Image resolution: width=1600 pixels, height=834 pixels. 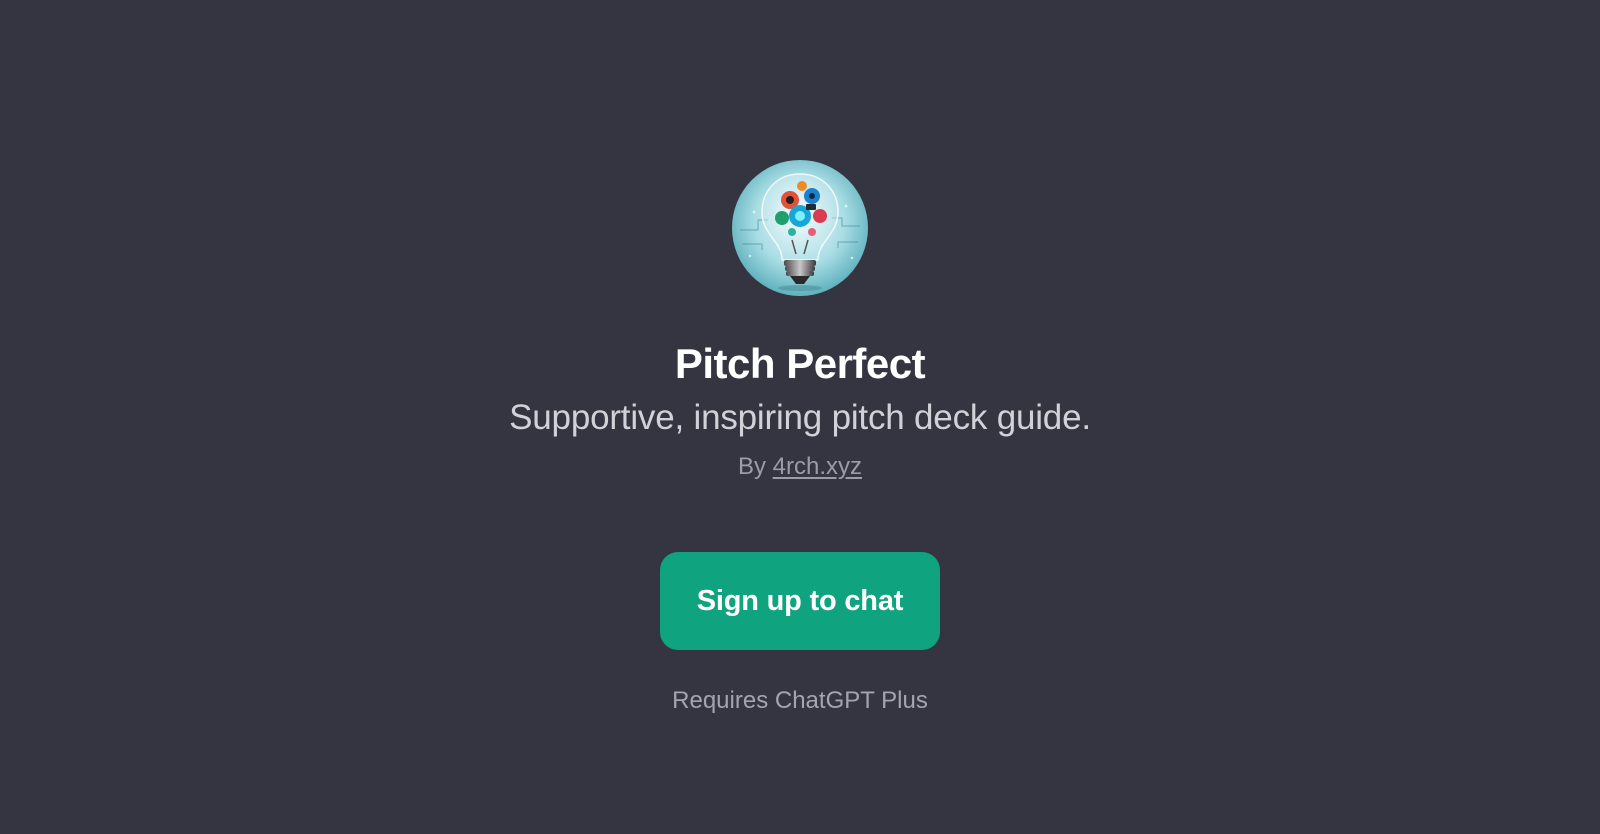 What do you see at coordinates (800, 363) in the screenshot?
I see `gpt-title: Pitch Perfect` at bounding box center [800, 363].